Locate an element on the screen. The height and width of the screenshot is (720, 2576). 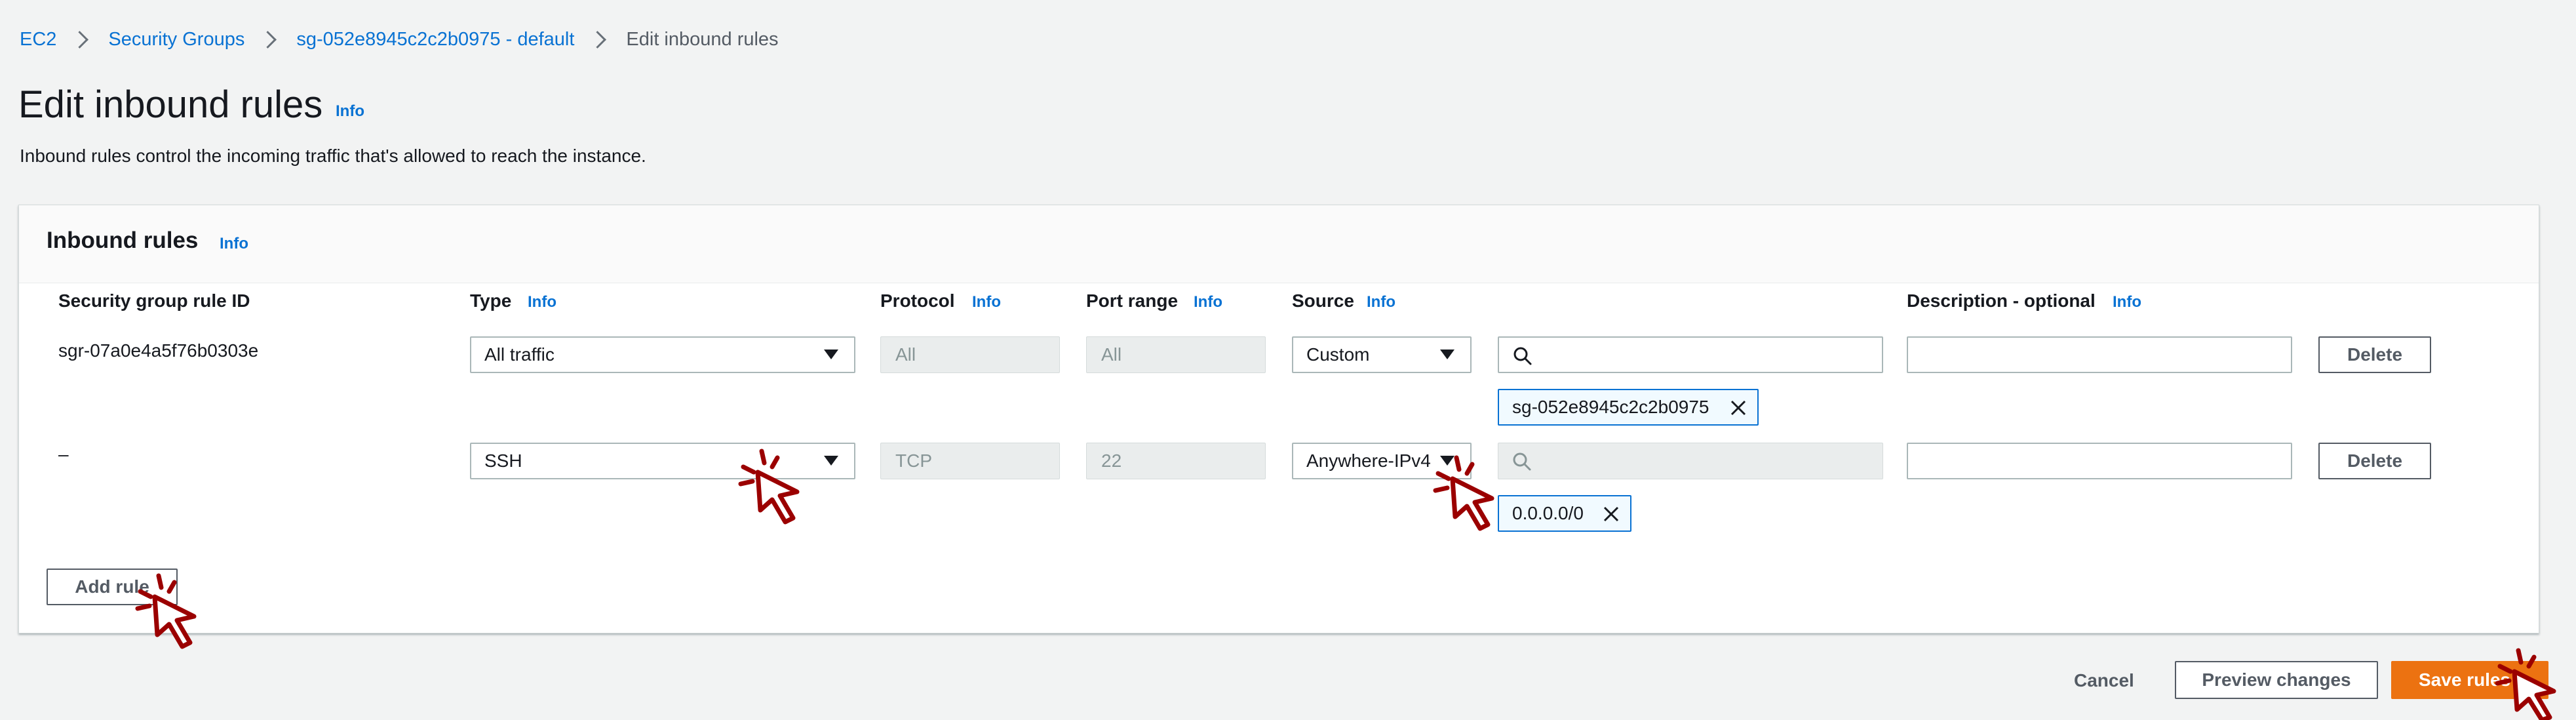
source-token: sg-052e8945c2c2b0975 is located at coordinates (1628, 407).